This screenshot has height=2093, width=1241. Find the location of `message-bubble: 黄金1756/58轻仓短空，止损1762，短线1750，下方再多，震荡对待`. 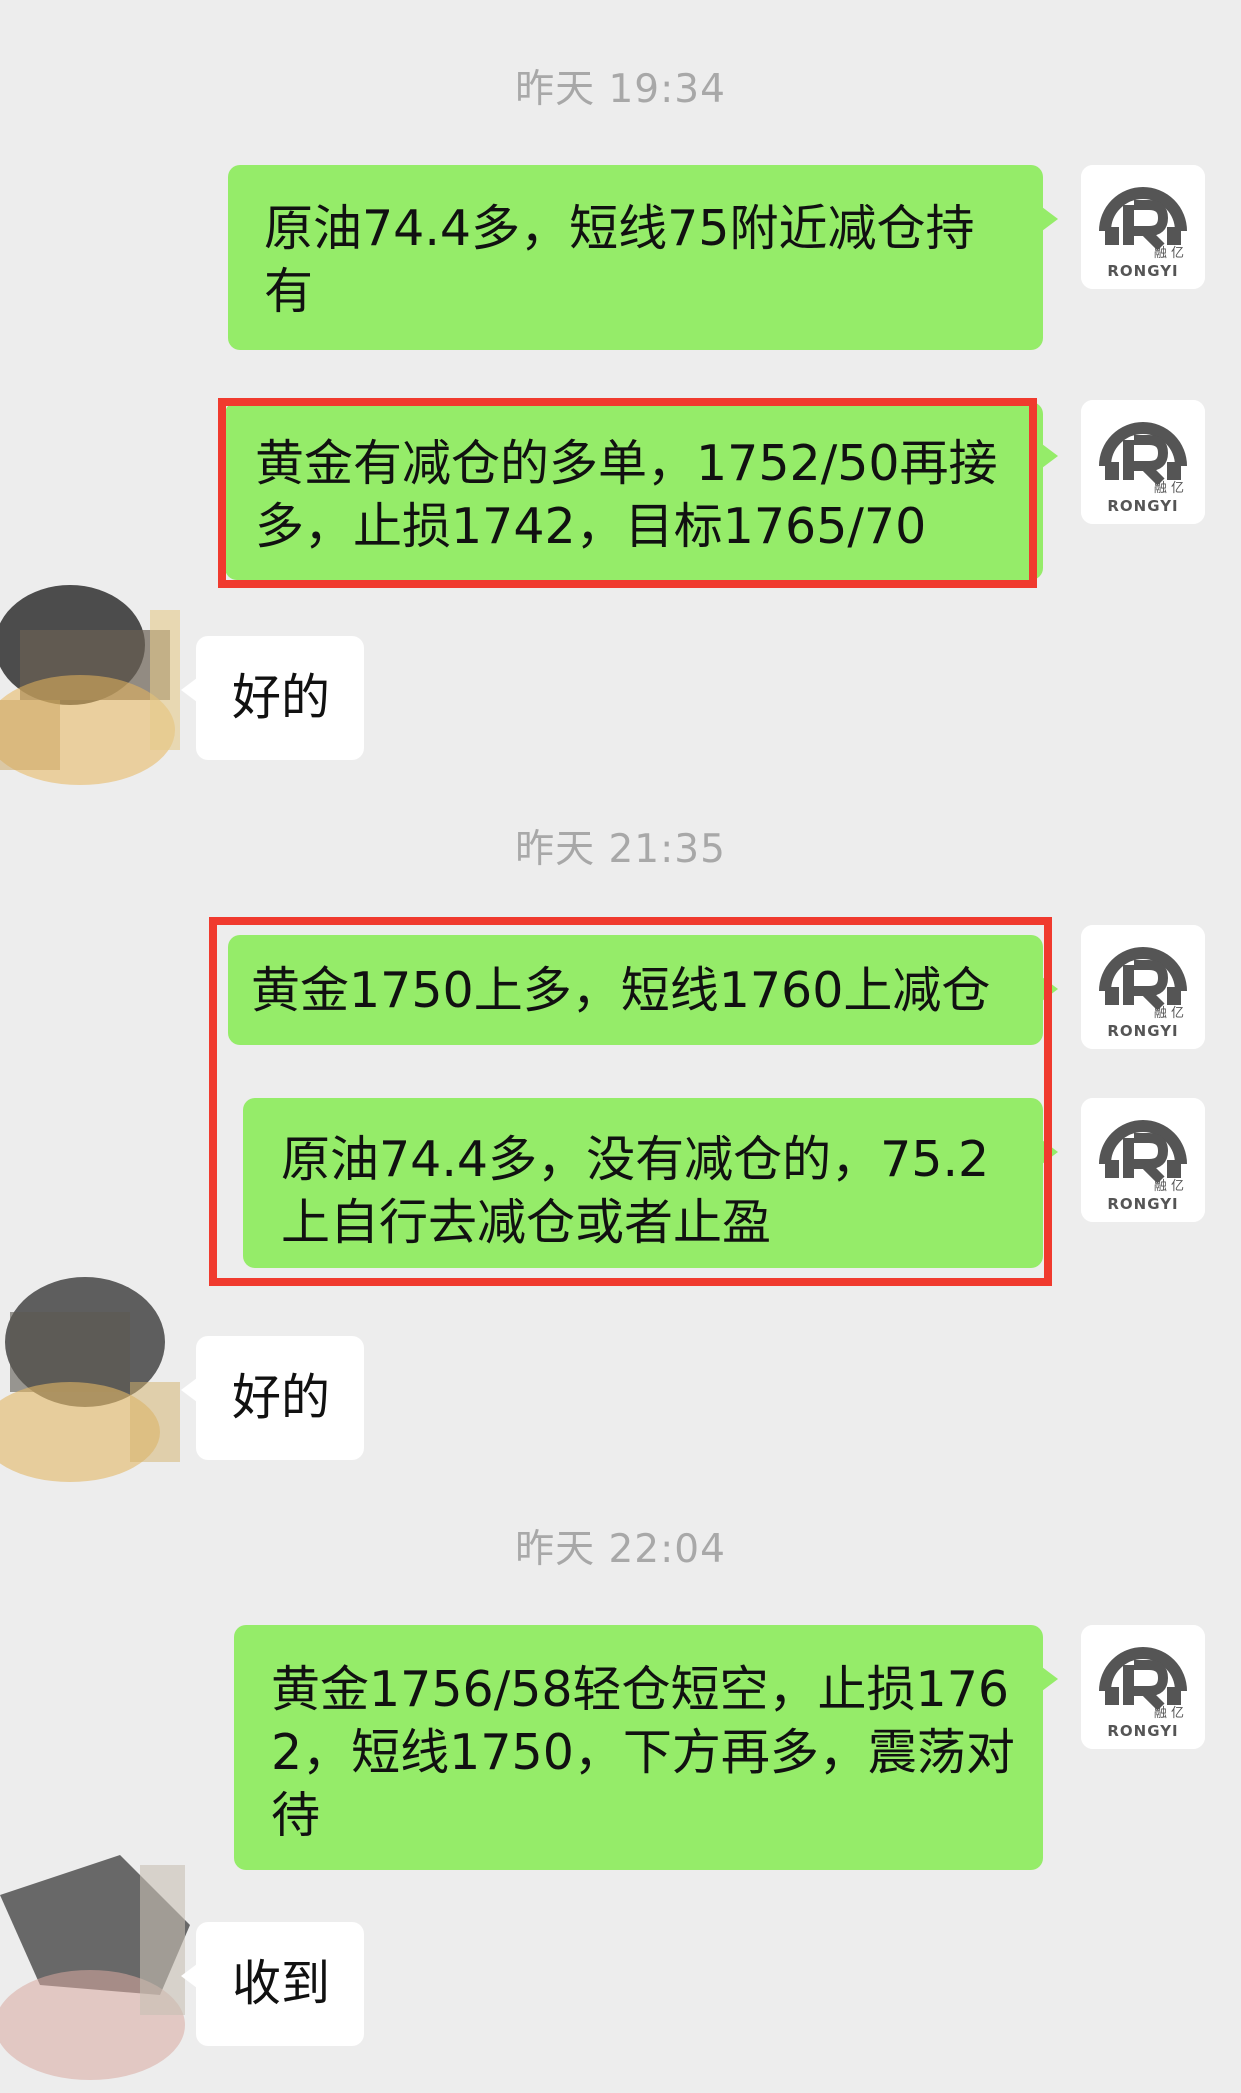

message-bubble: 黄金1756/58轻仓短空，止损1762，短线1750，下方再多，震荡对待 is located at coordinates (646, 1747).